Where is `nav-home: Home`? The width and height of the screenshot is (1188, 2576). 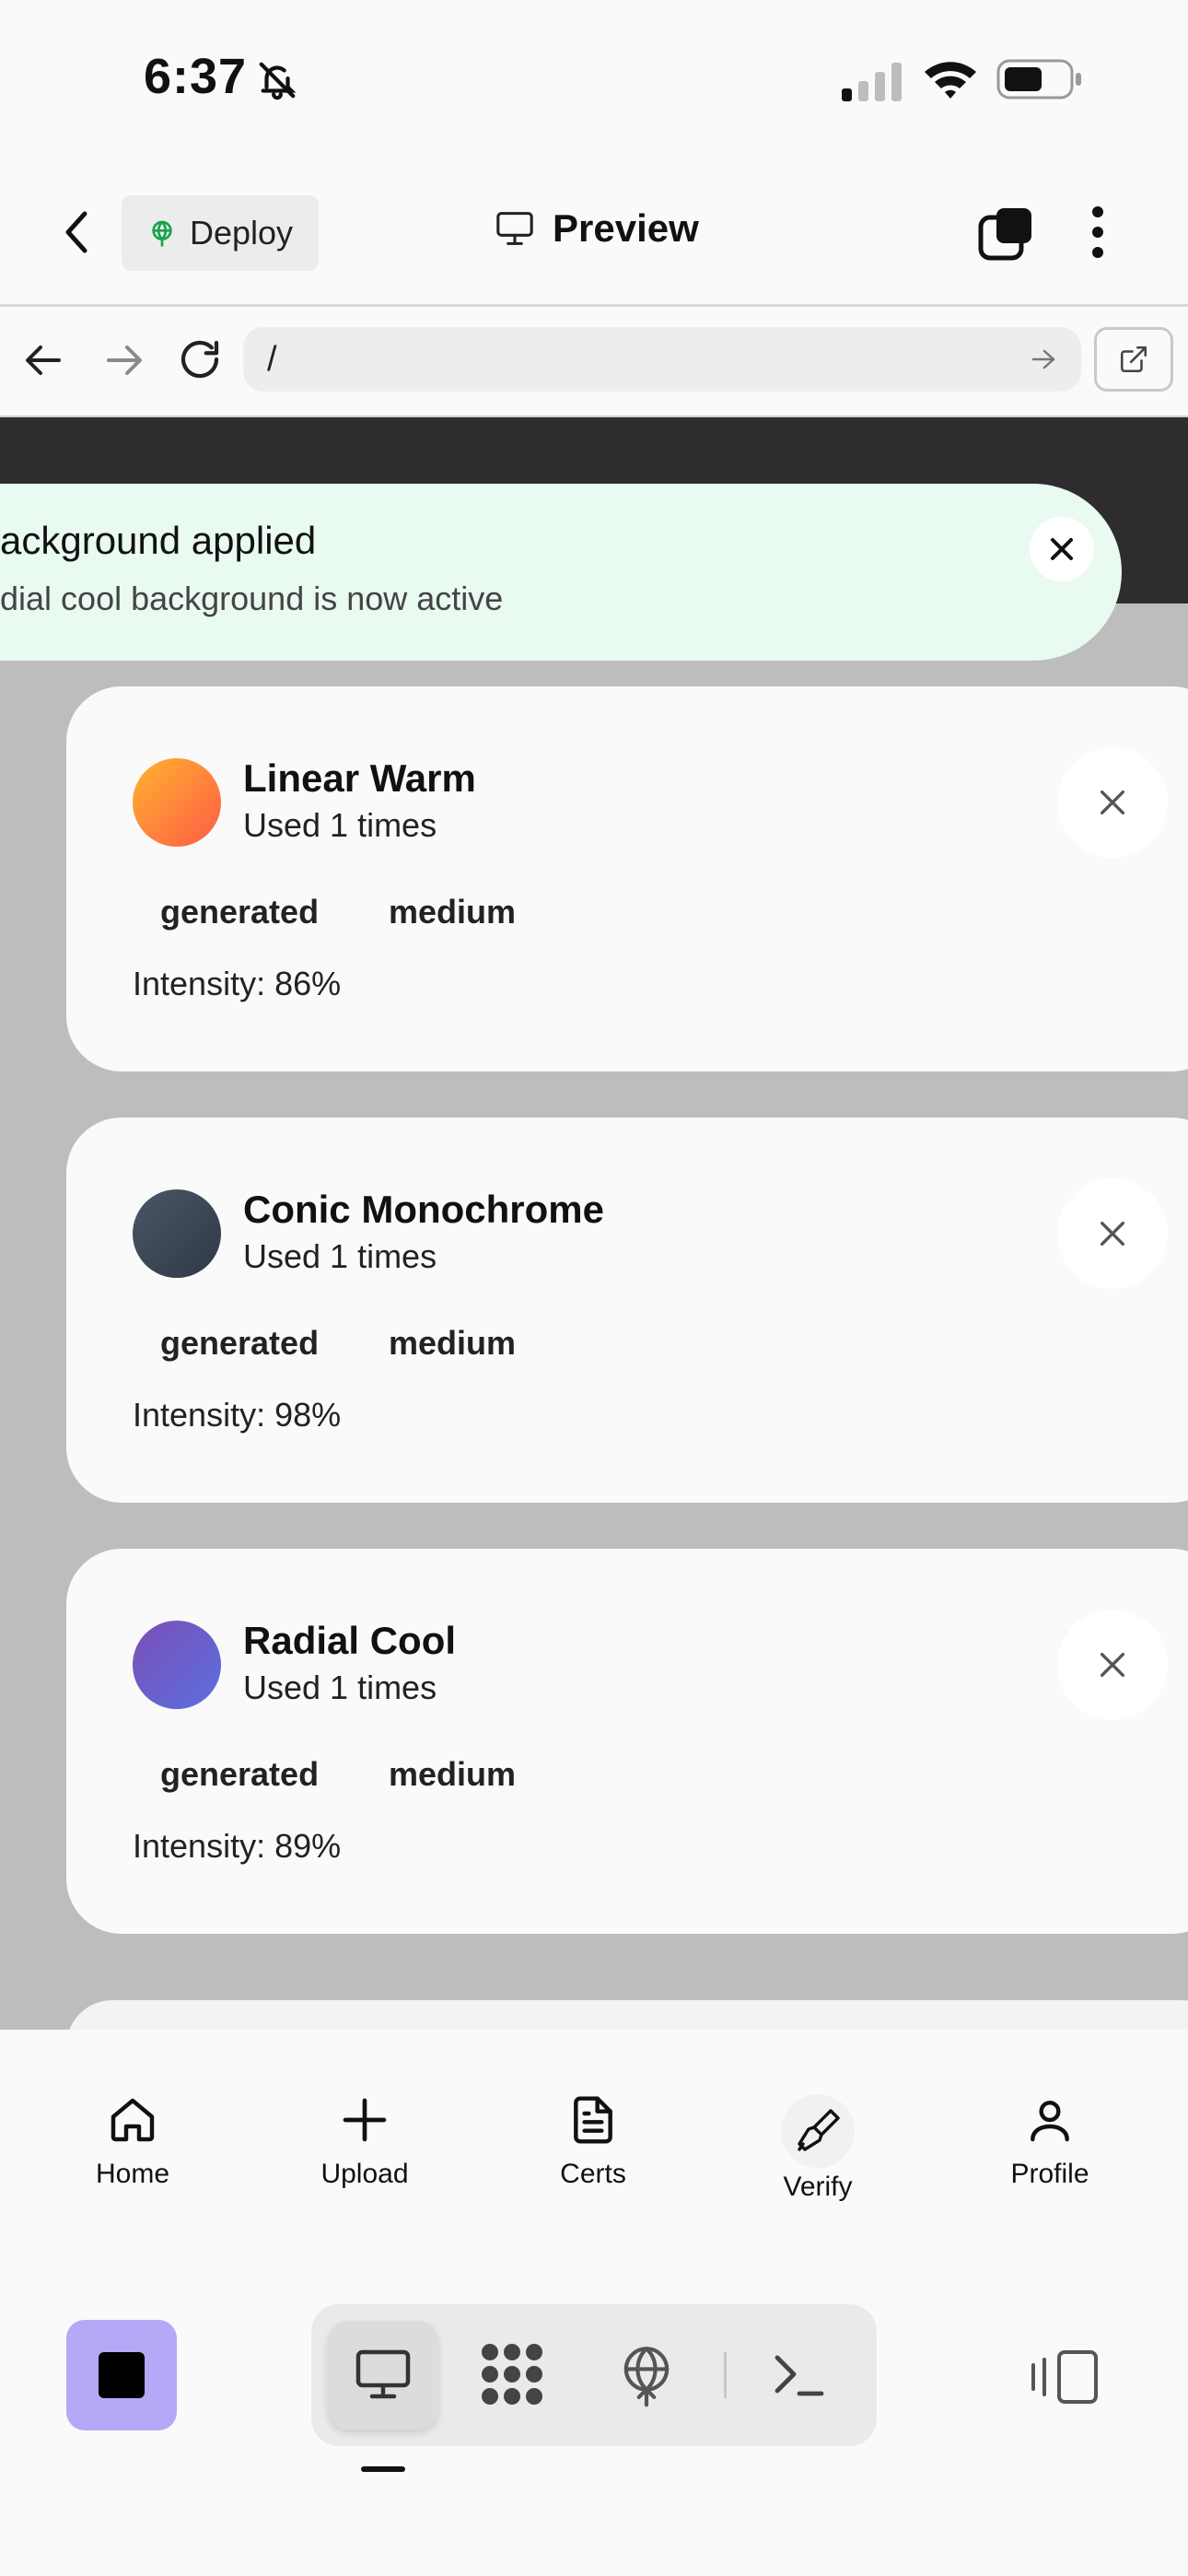 nav-home: Home is located at coordinates (133, 2142).